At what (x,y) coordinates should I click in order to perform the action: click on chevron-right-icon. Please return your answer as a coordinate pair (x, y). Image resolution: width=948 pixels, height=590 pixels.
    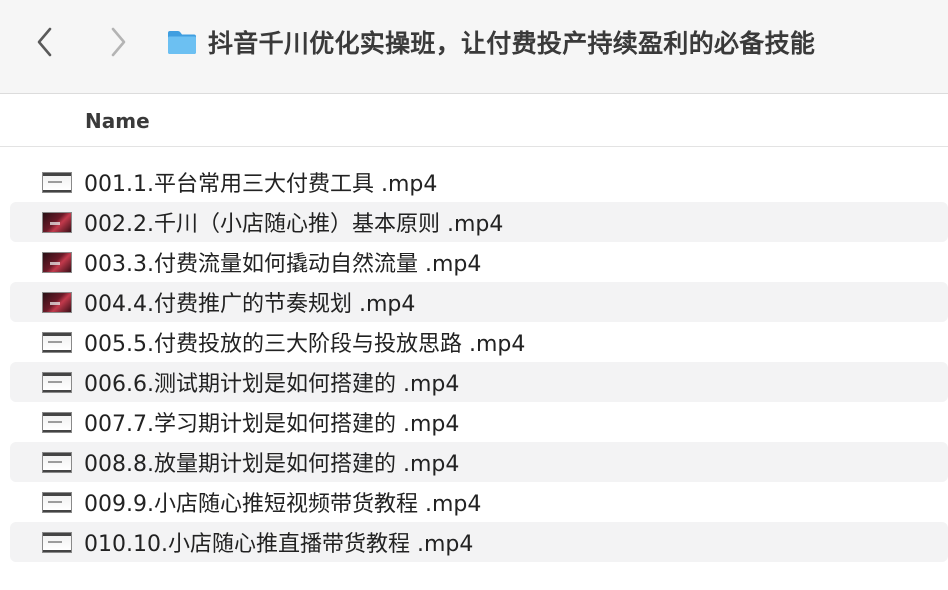
    Looking at the image, I should click on (118, 42).